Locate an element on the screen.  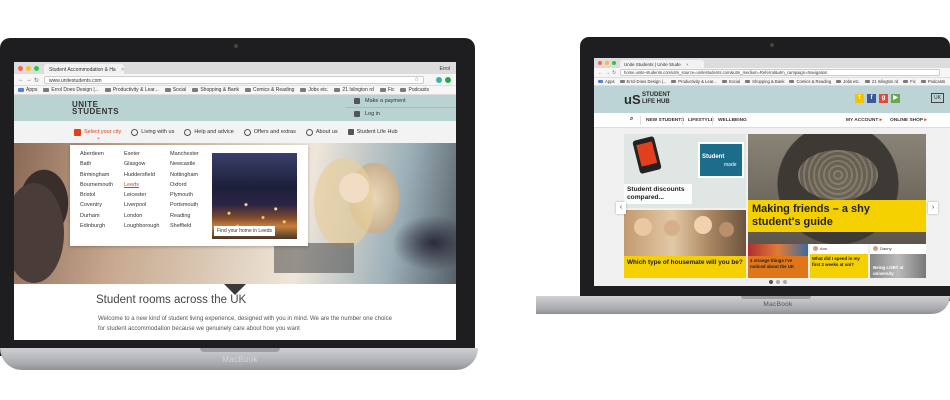
card-lgbt: Danny Being LGBT at university is located at coordinates (898, 261).